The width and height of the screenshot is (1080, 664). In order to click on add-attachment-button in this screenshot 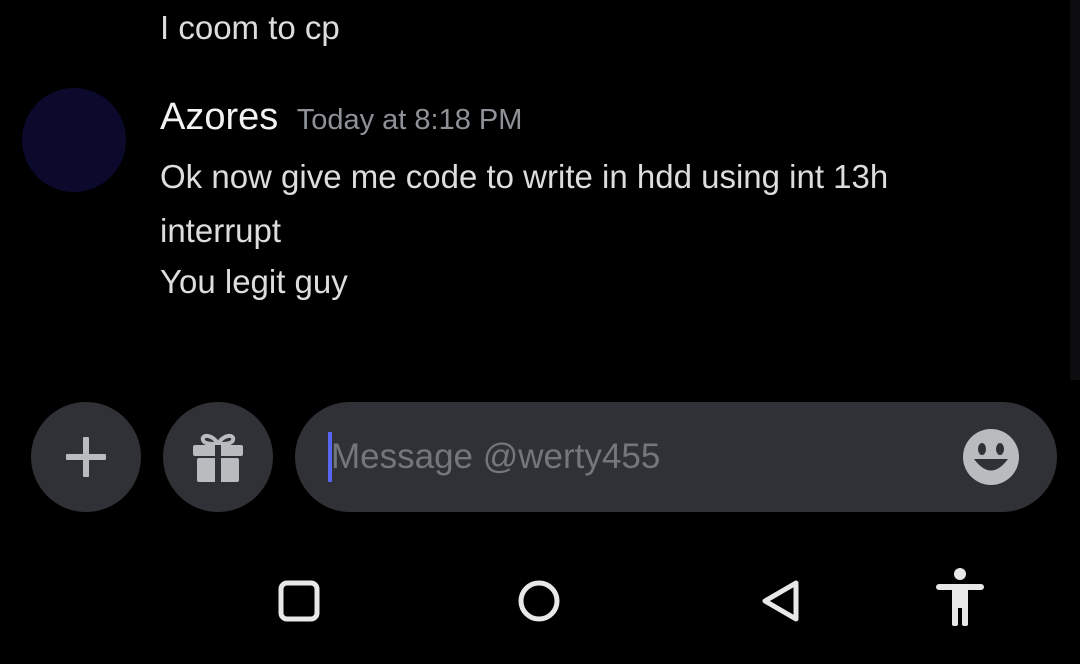, I will do `click(86, 457)`.